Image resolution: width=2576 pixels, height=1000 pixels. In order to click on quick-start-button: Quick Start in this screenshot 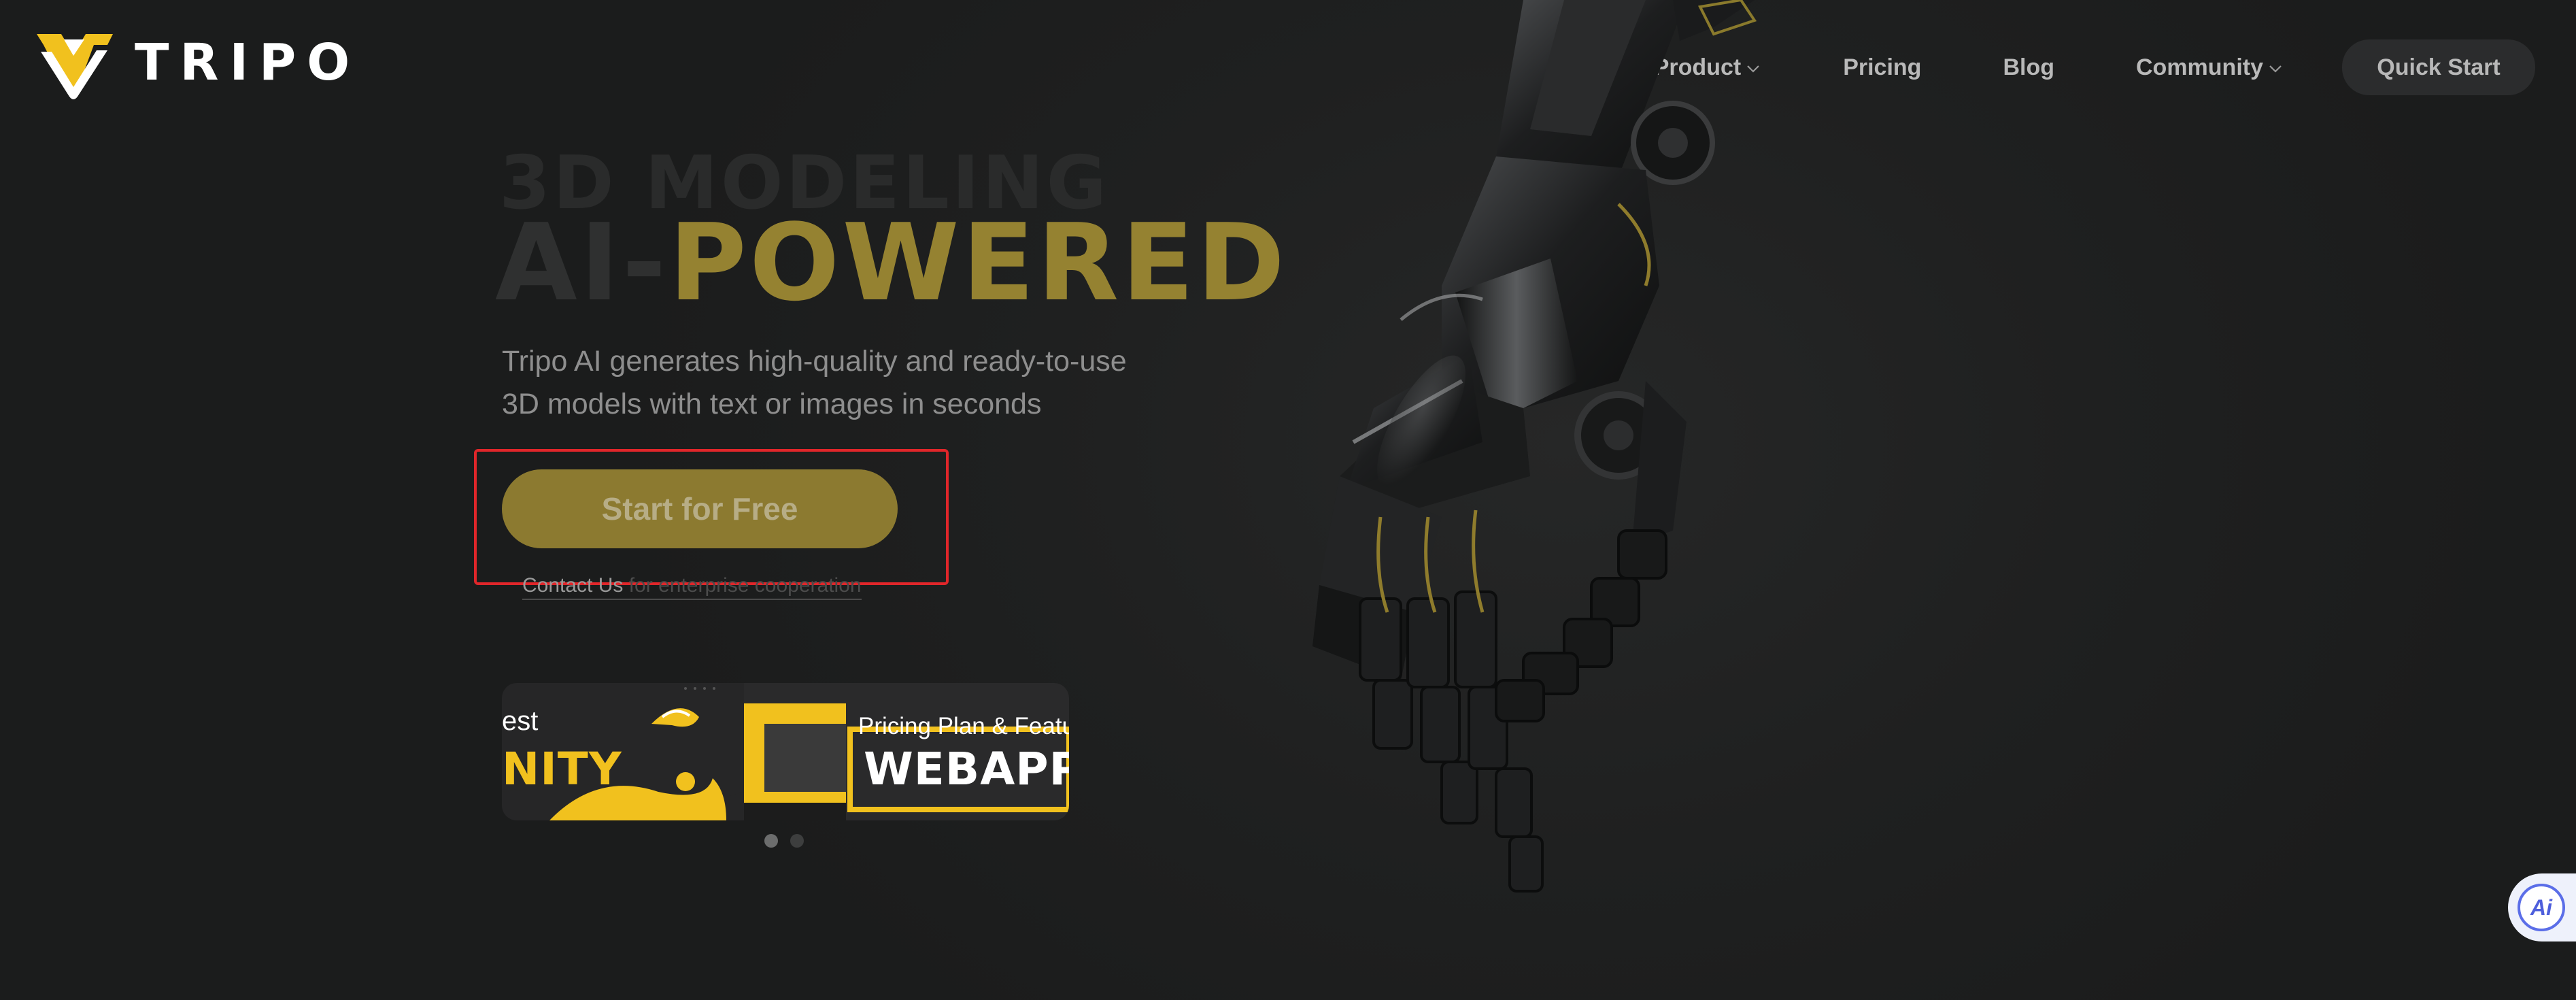, I will do `click(2438, 67)`.